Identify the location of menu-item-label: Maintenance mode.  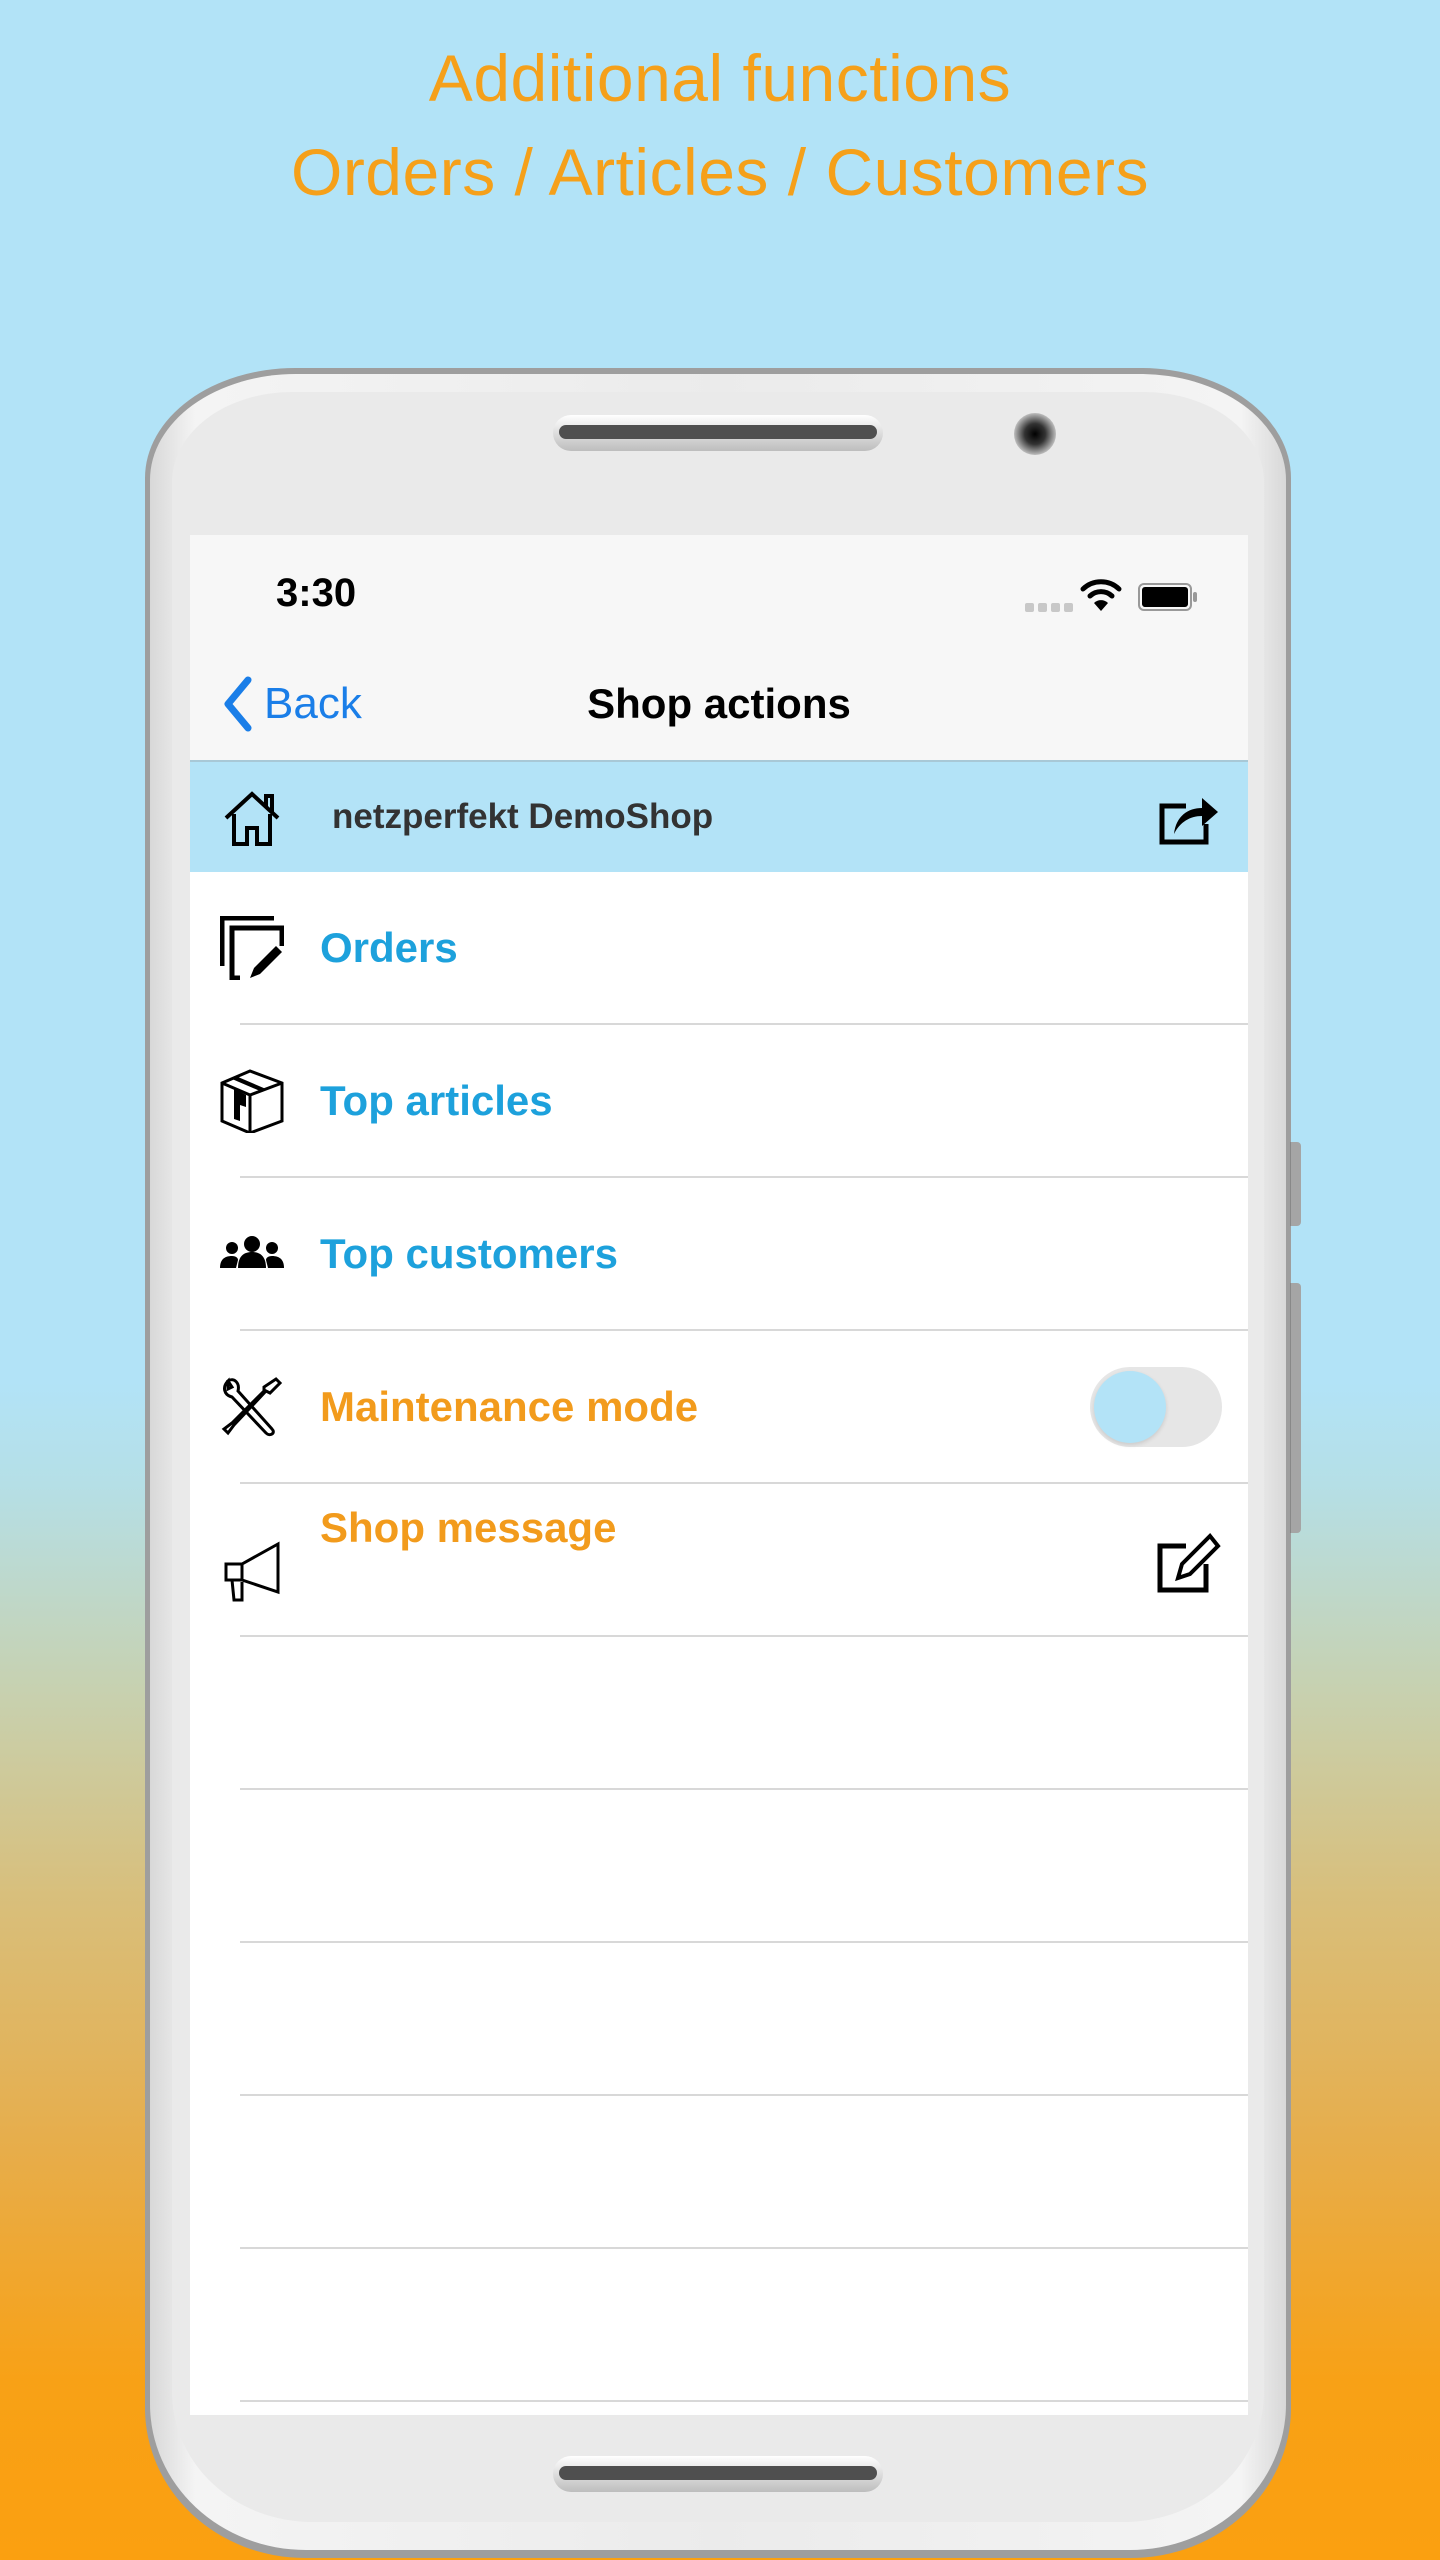
(509, 1406).